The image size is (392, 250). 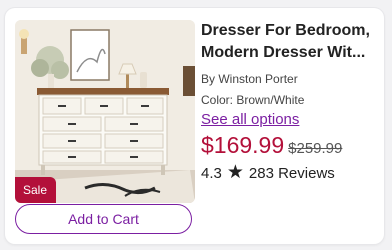 I want to click on sale-price: $169.99, so click(x=243, y=145).